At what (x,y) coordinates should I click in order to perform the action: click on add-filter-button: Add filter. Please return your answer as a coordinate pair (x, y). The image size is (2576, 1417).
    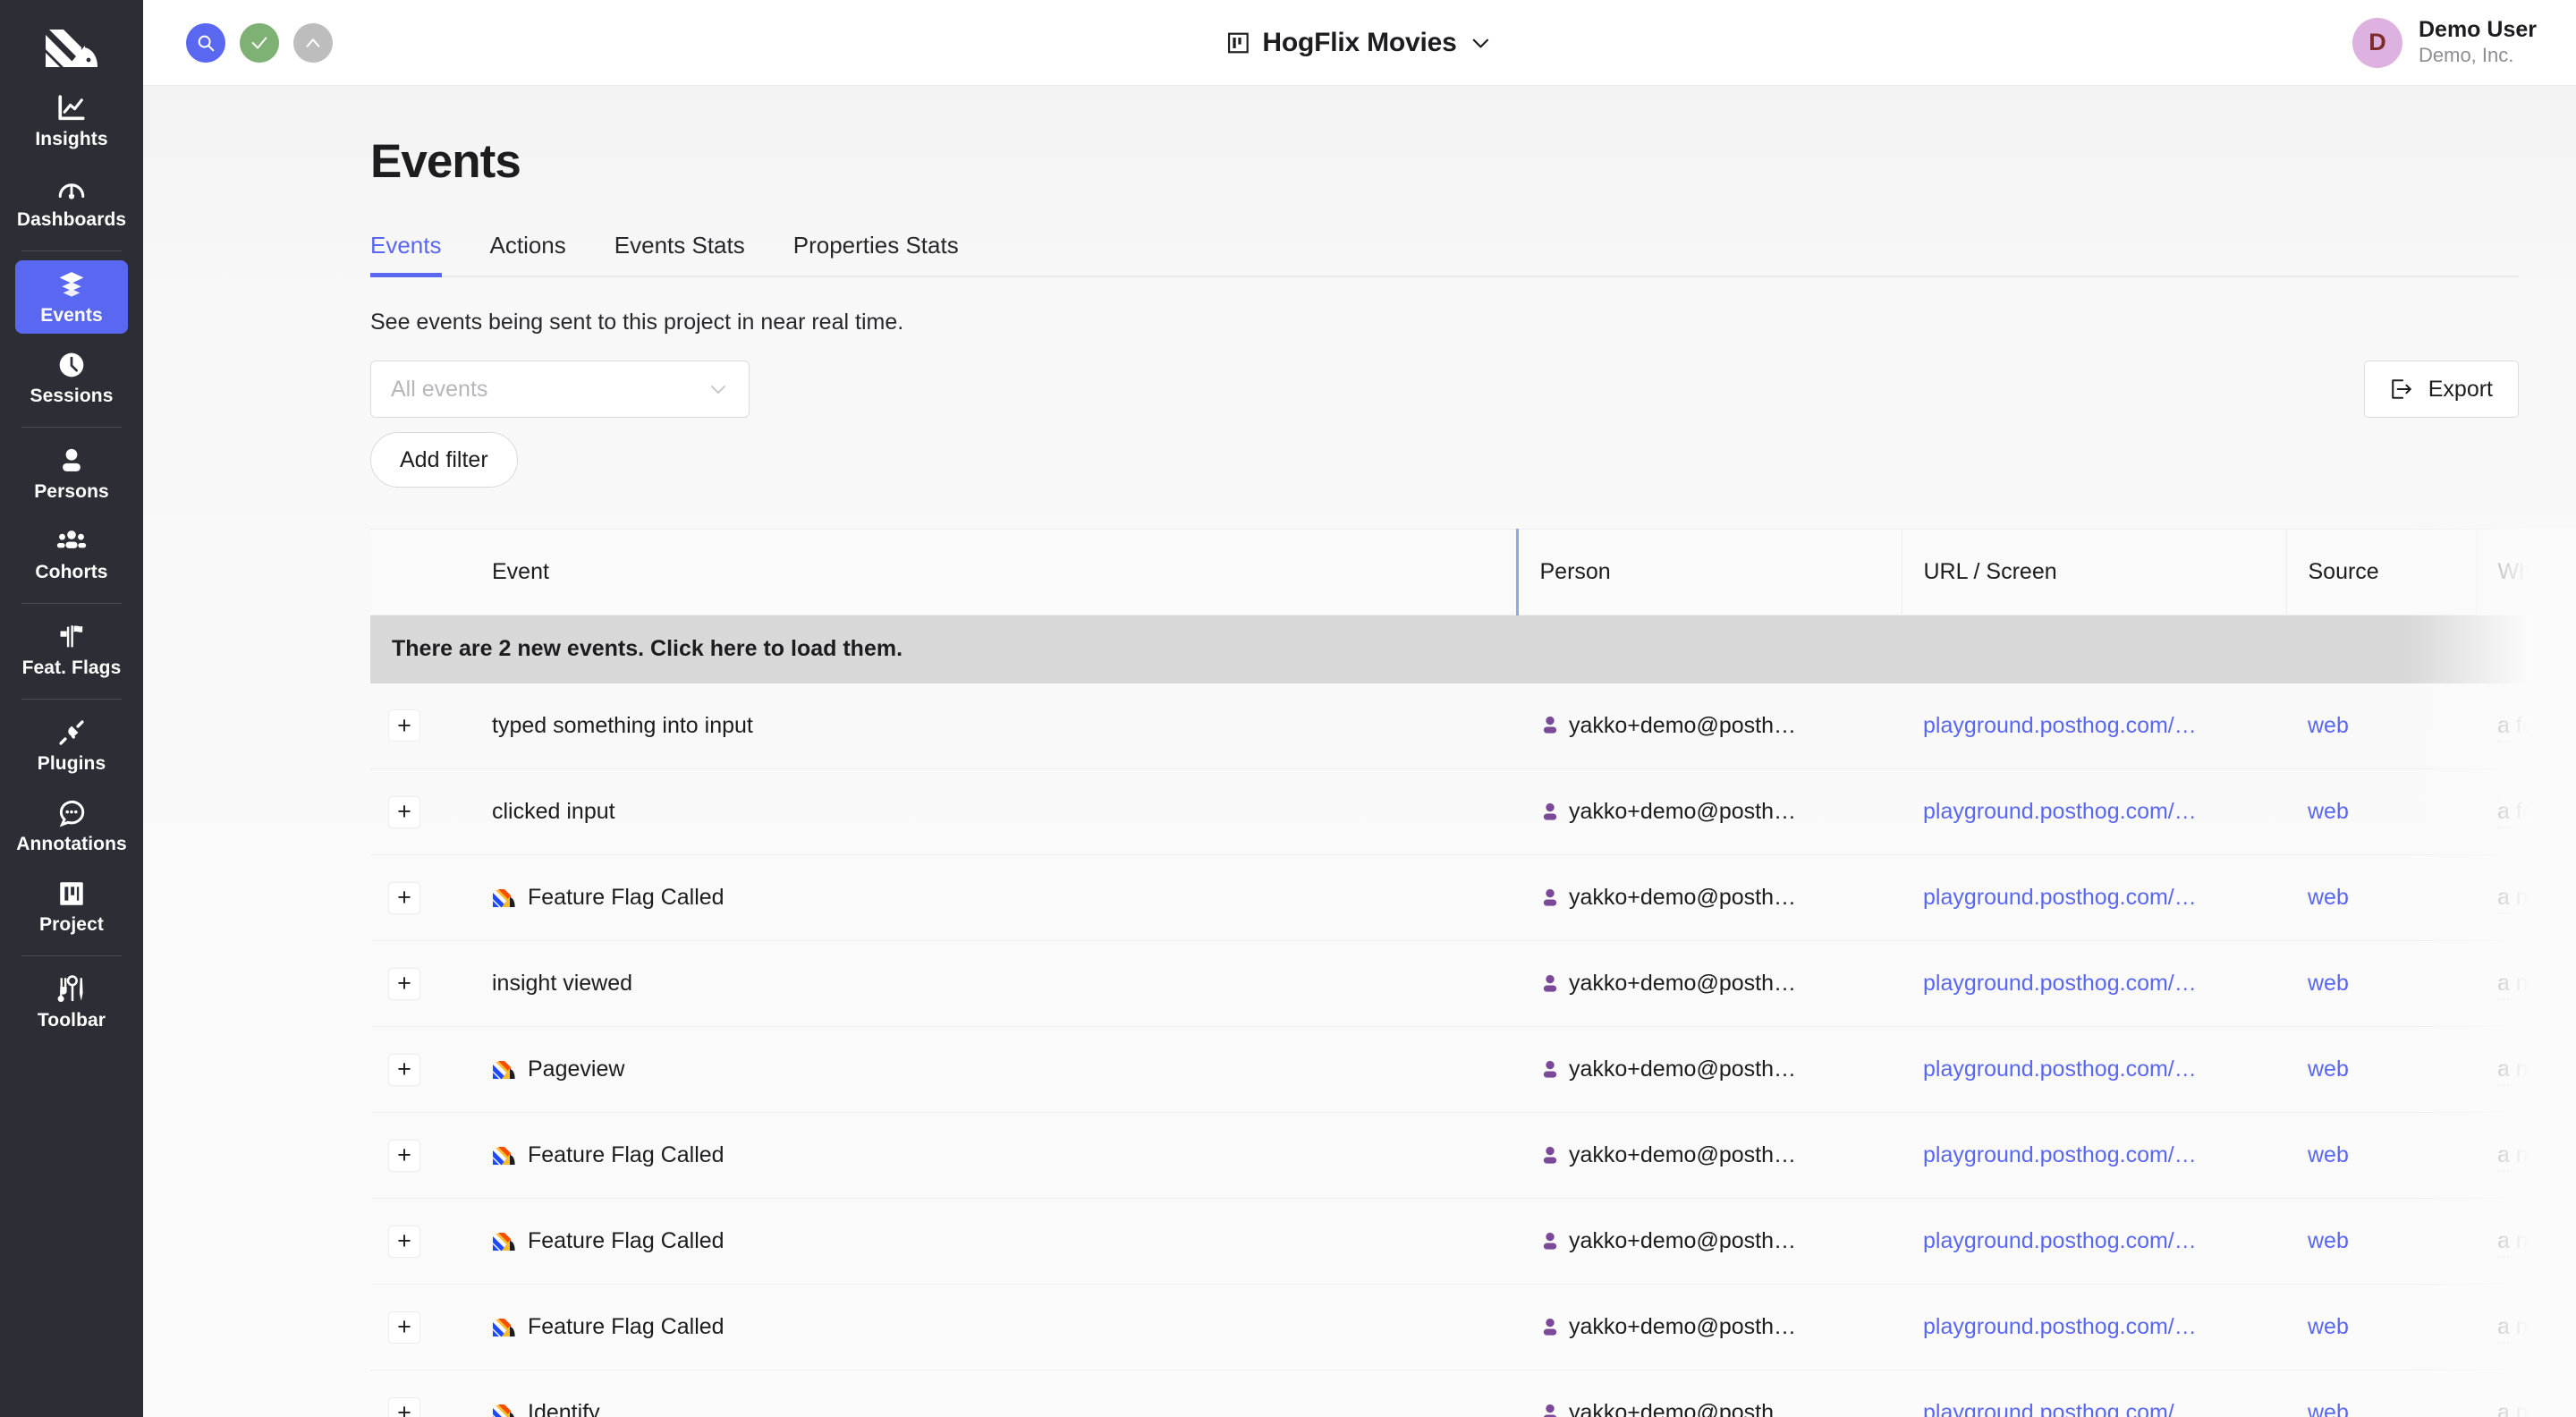
    Looking at the image, I should click on (444, 460).